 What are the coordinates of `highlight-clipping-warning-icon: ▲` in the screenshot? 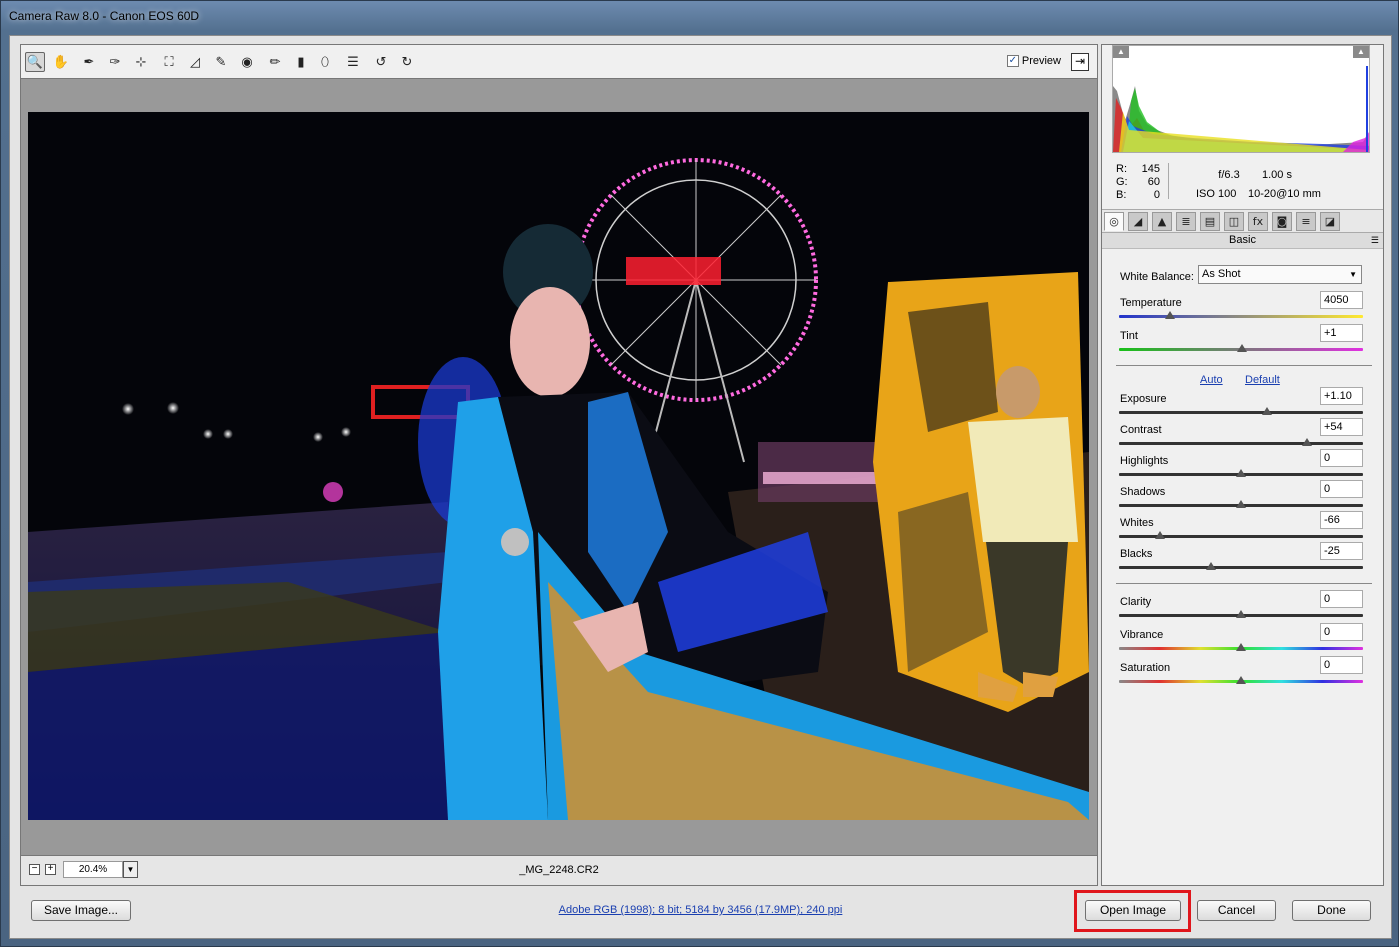 It's located at (1361, 52).